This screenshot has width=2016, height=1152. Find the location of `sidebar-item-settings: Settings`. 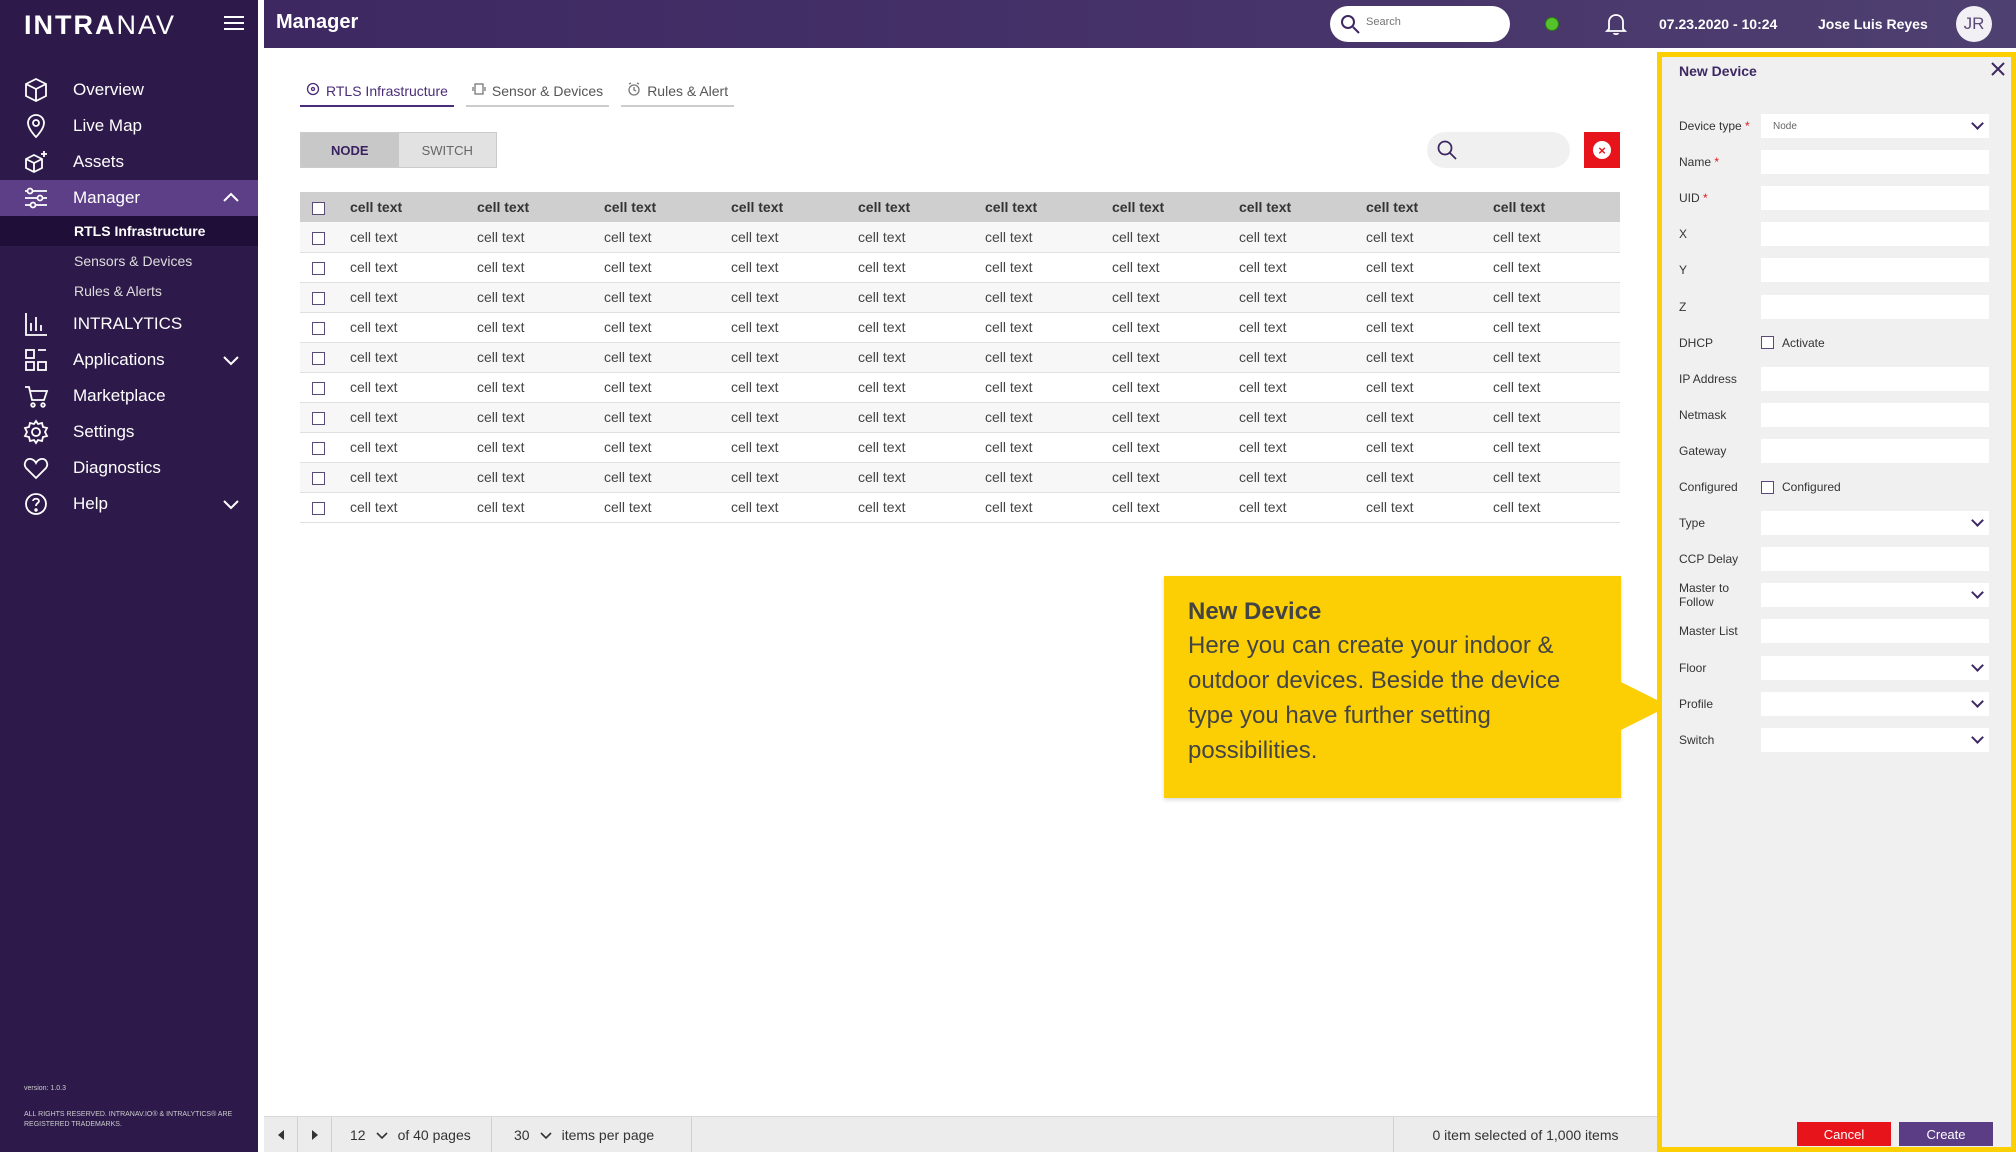

sidebar-item-settings: Settings is located at coordinates (129, 432).